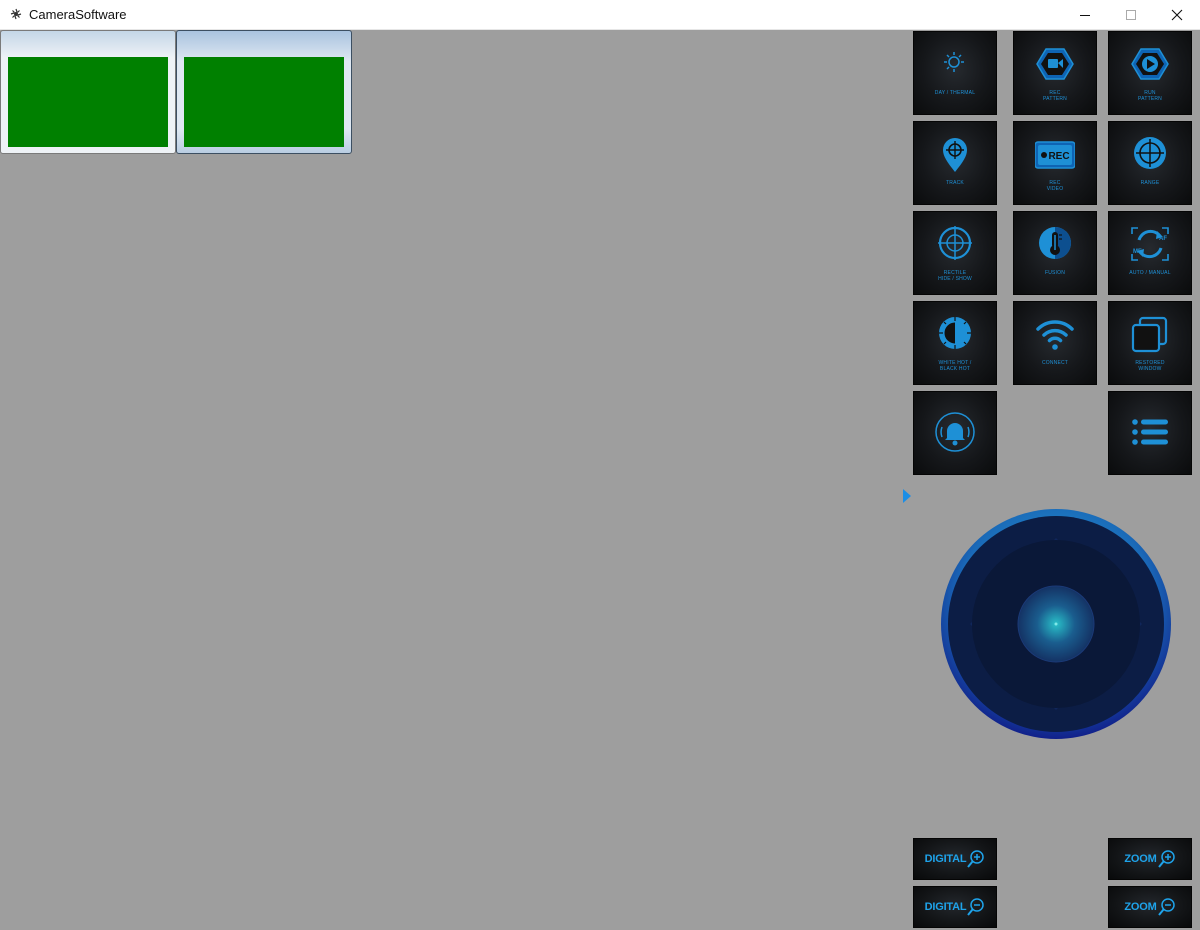  What do you see at coordinates (1055, 363) in the screenshot?
I see `tile-label: CONNECT` at bounding box center [1055, 363].